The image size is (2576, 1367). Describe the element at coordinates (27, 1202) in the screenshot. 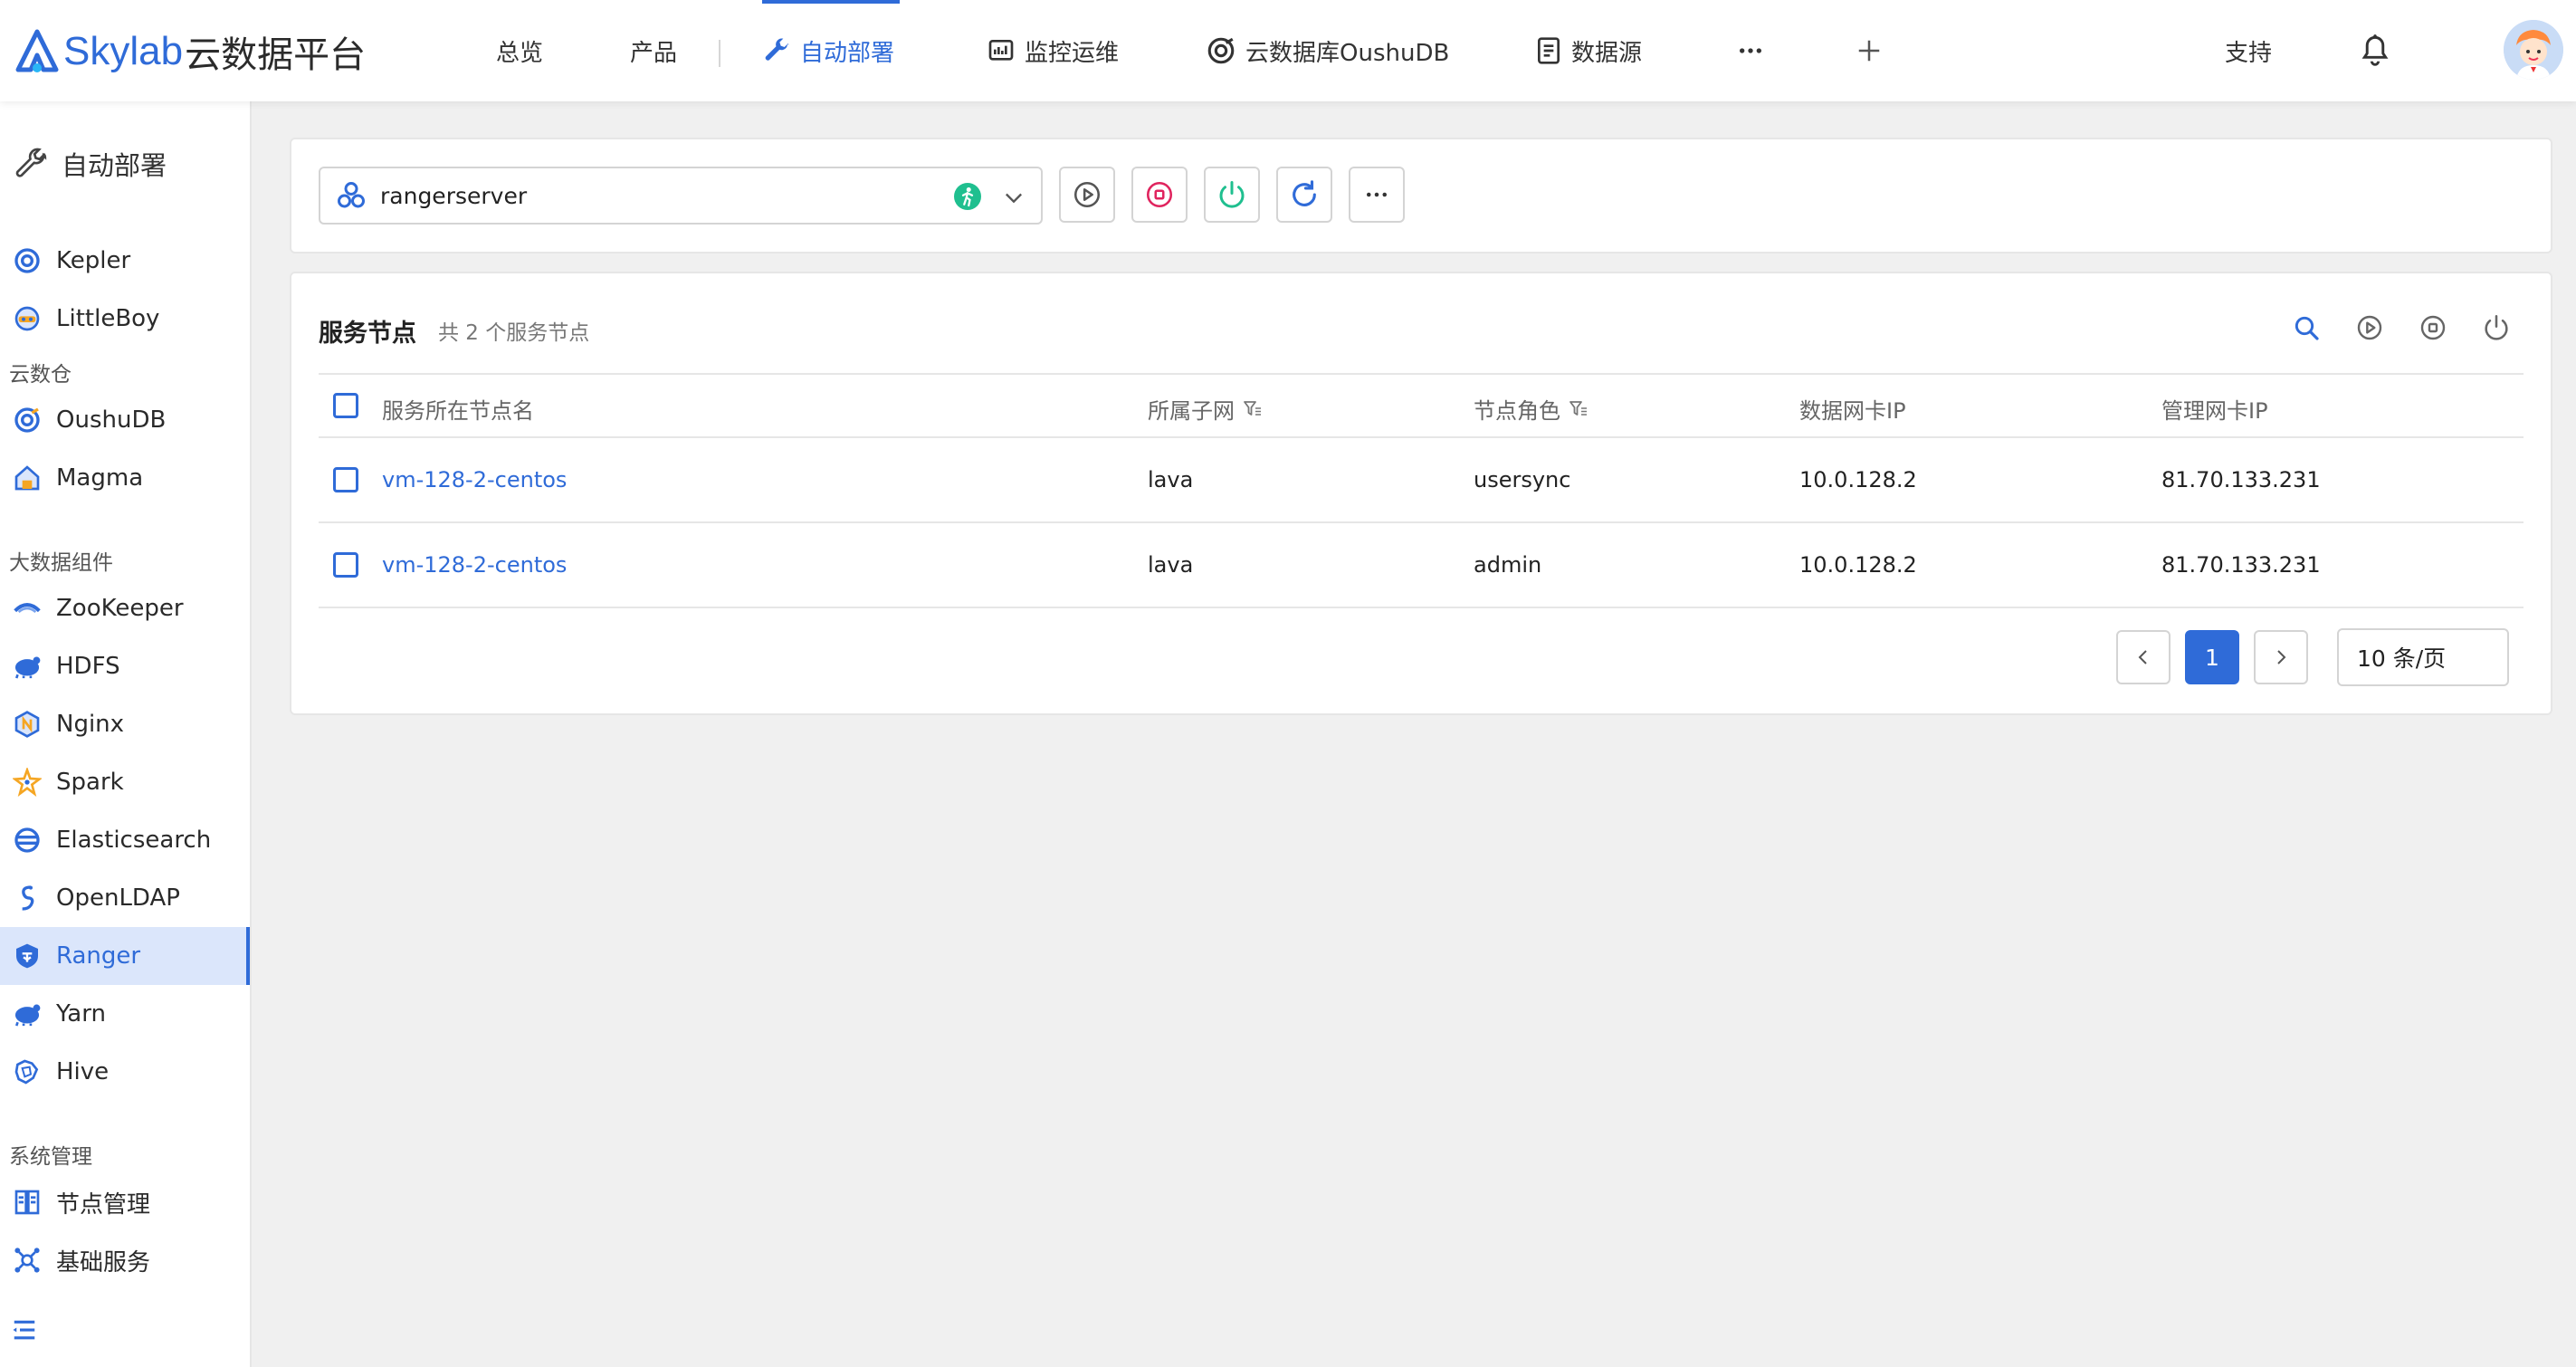

I see `node-manage-icon` at that location.